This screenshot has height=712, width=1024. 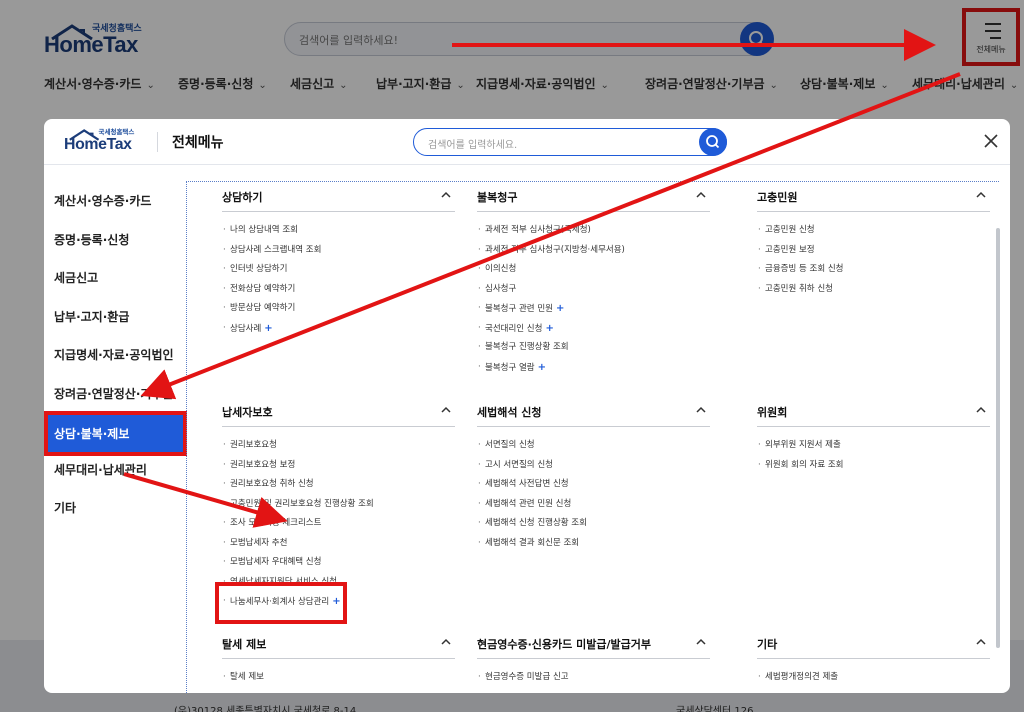 What do you see at coordinates (593, 270) in the screenshot?
I see `menu-link: 이의신청` at bounding box center [593, 270].